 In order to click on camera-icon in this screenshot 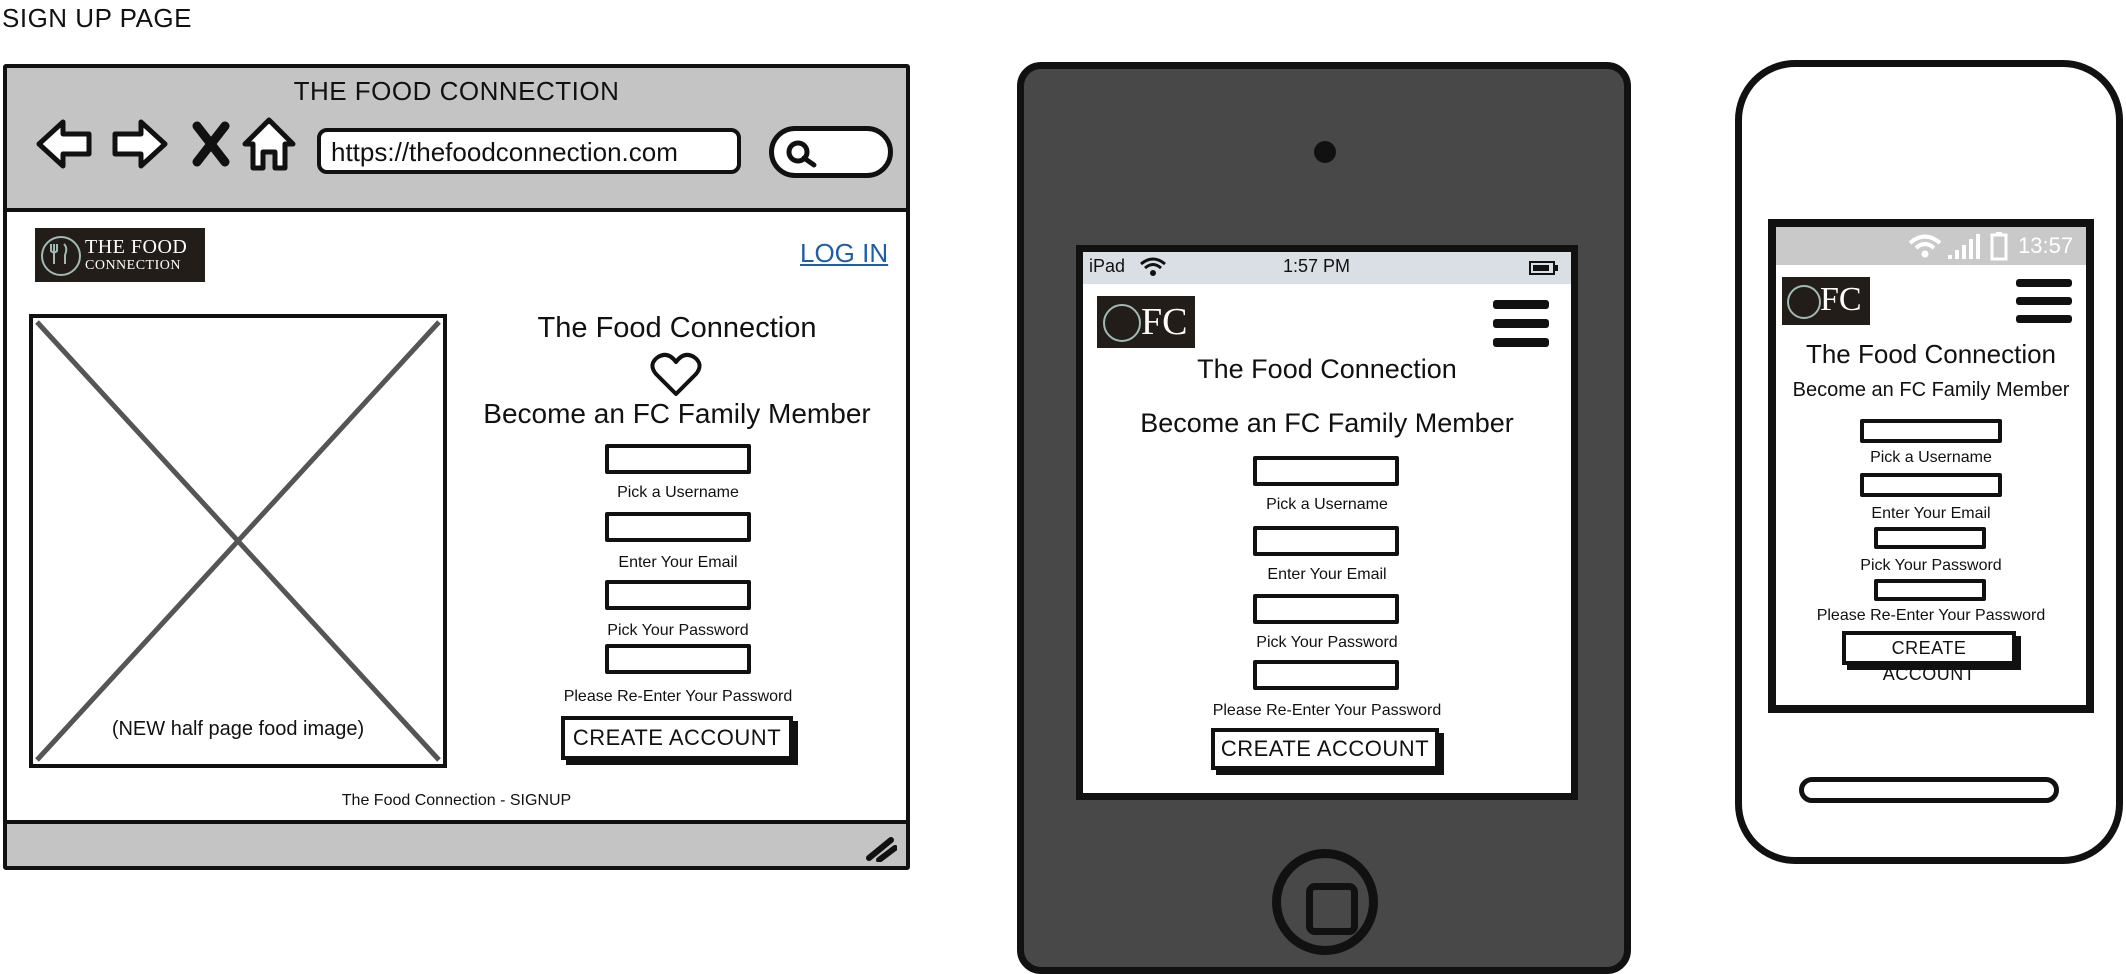, I will do `click(1325, 152)`.